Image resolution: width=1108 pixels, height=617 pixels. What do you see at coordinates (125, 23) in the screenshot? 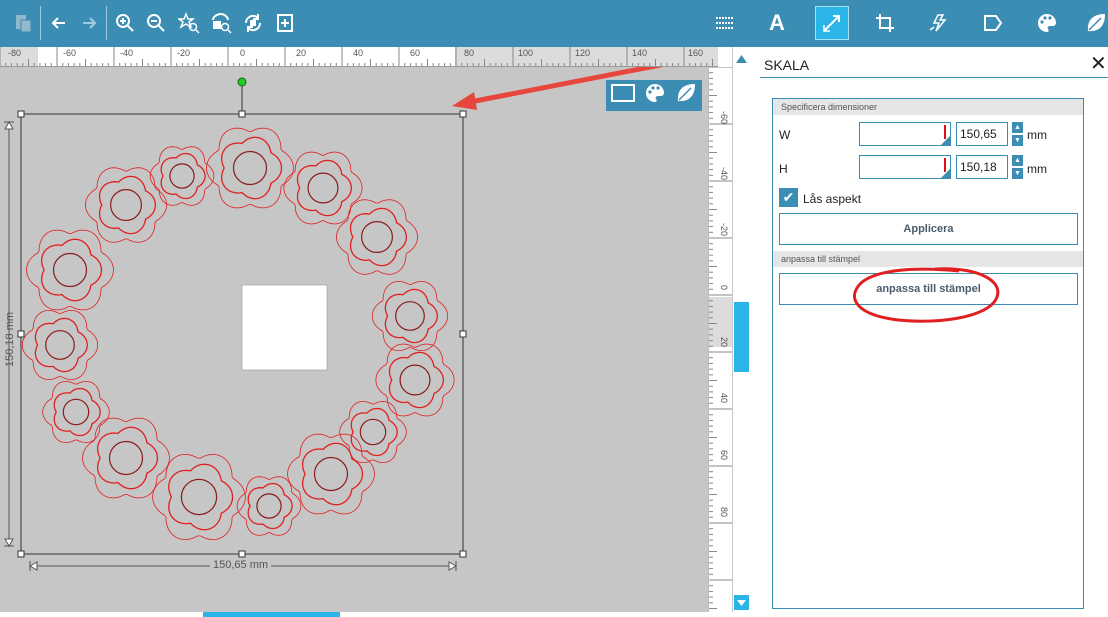
I see `zoom-in-icon` at bounding box center [125, 23].